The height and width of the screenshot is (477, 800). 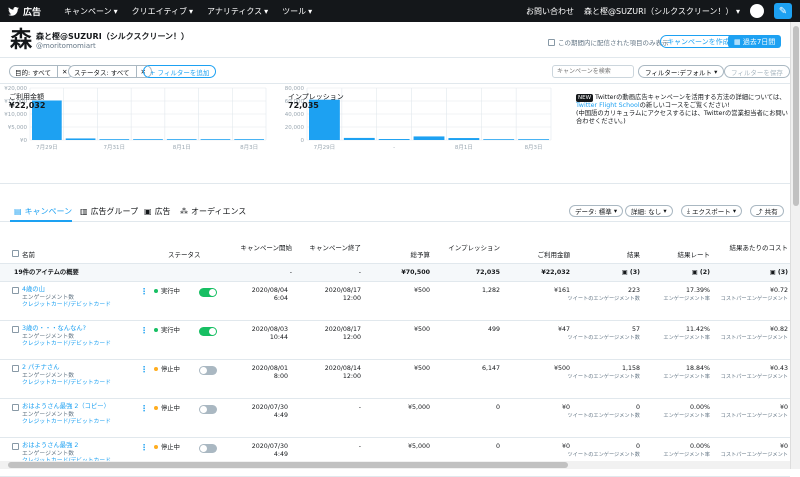 What do you see at coordinates (758, 273) in the screenshot?
I see `summary-cost: ▣ (3)` at bounding box center [758, 273].